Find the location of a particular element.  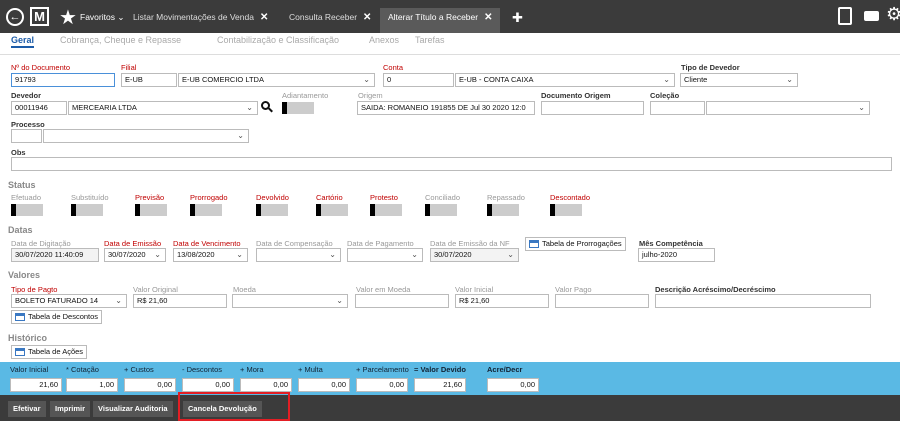

tab-listar-movimentacoes: Listar Movimentações de Venda ✕ is located at coordinates (200, 20).